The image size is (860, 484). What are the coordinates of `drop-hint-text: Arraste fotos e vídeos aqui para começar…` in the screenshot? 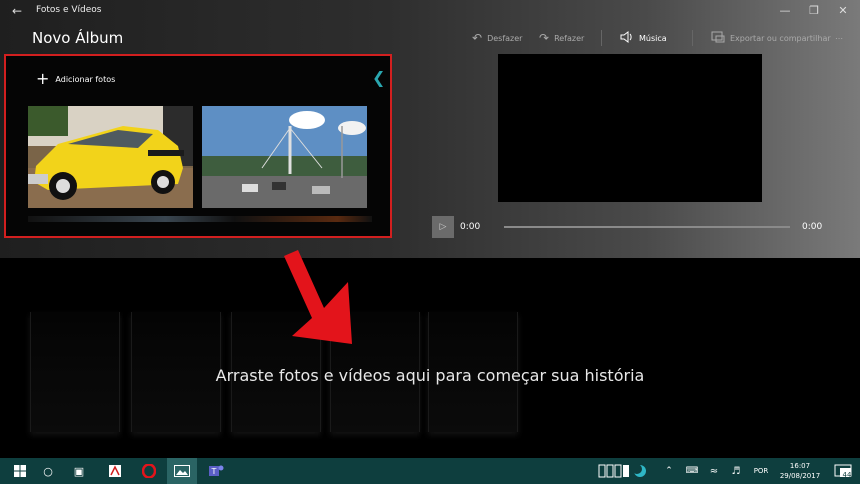 It's located at (430, 375).